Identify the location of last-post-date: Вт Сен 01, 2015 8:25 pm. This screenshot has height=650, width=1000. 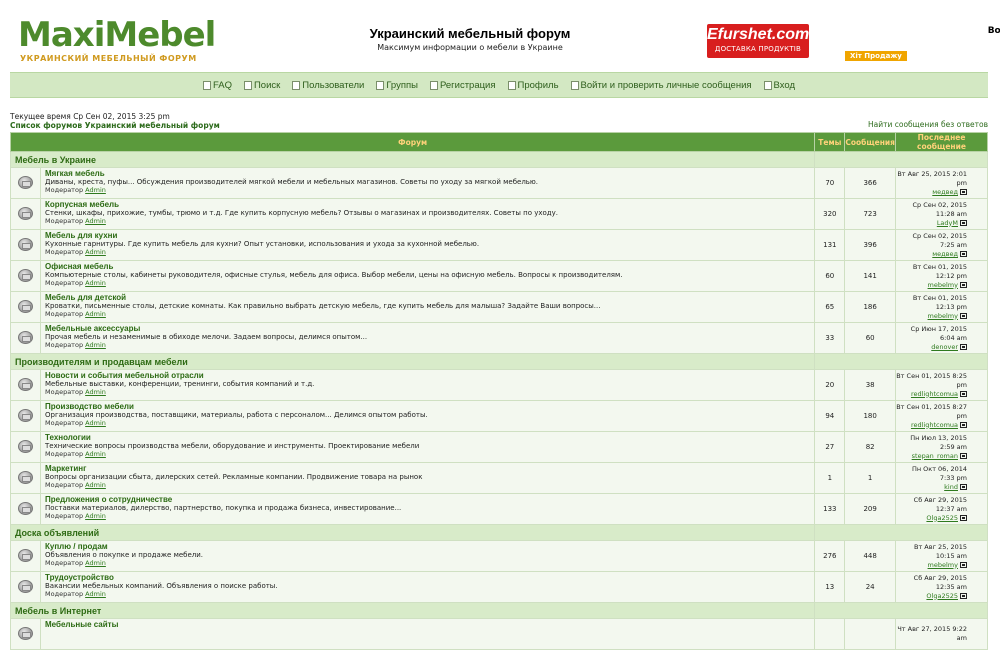
(931, 380).